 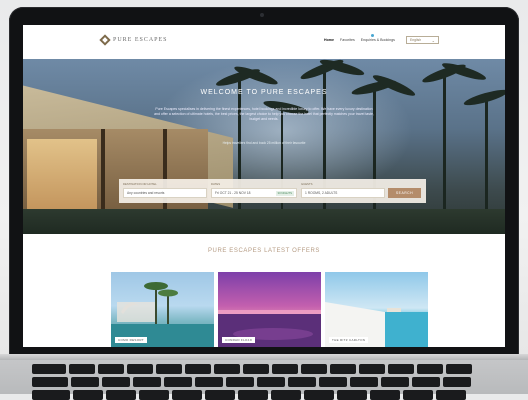 I want to click on dates-input: Fri OCT 21 - 25 NOV 18 30 NIGHTS, so click(x=254, y=193).